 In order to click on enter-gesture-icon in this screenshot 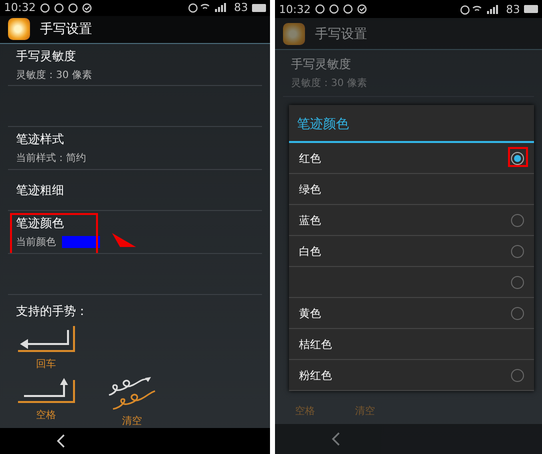, I will do `click(46, 339)`.